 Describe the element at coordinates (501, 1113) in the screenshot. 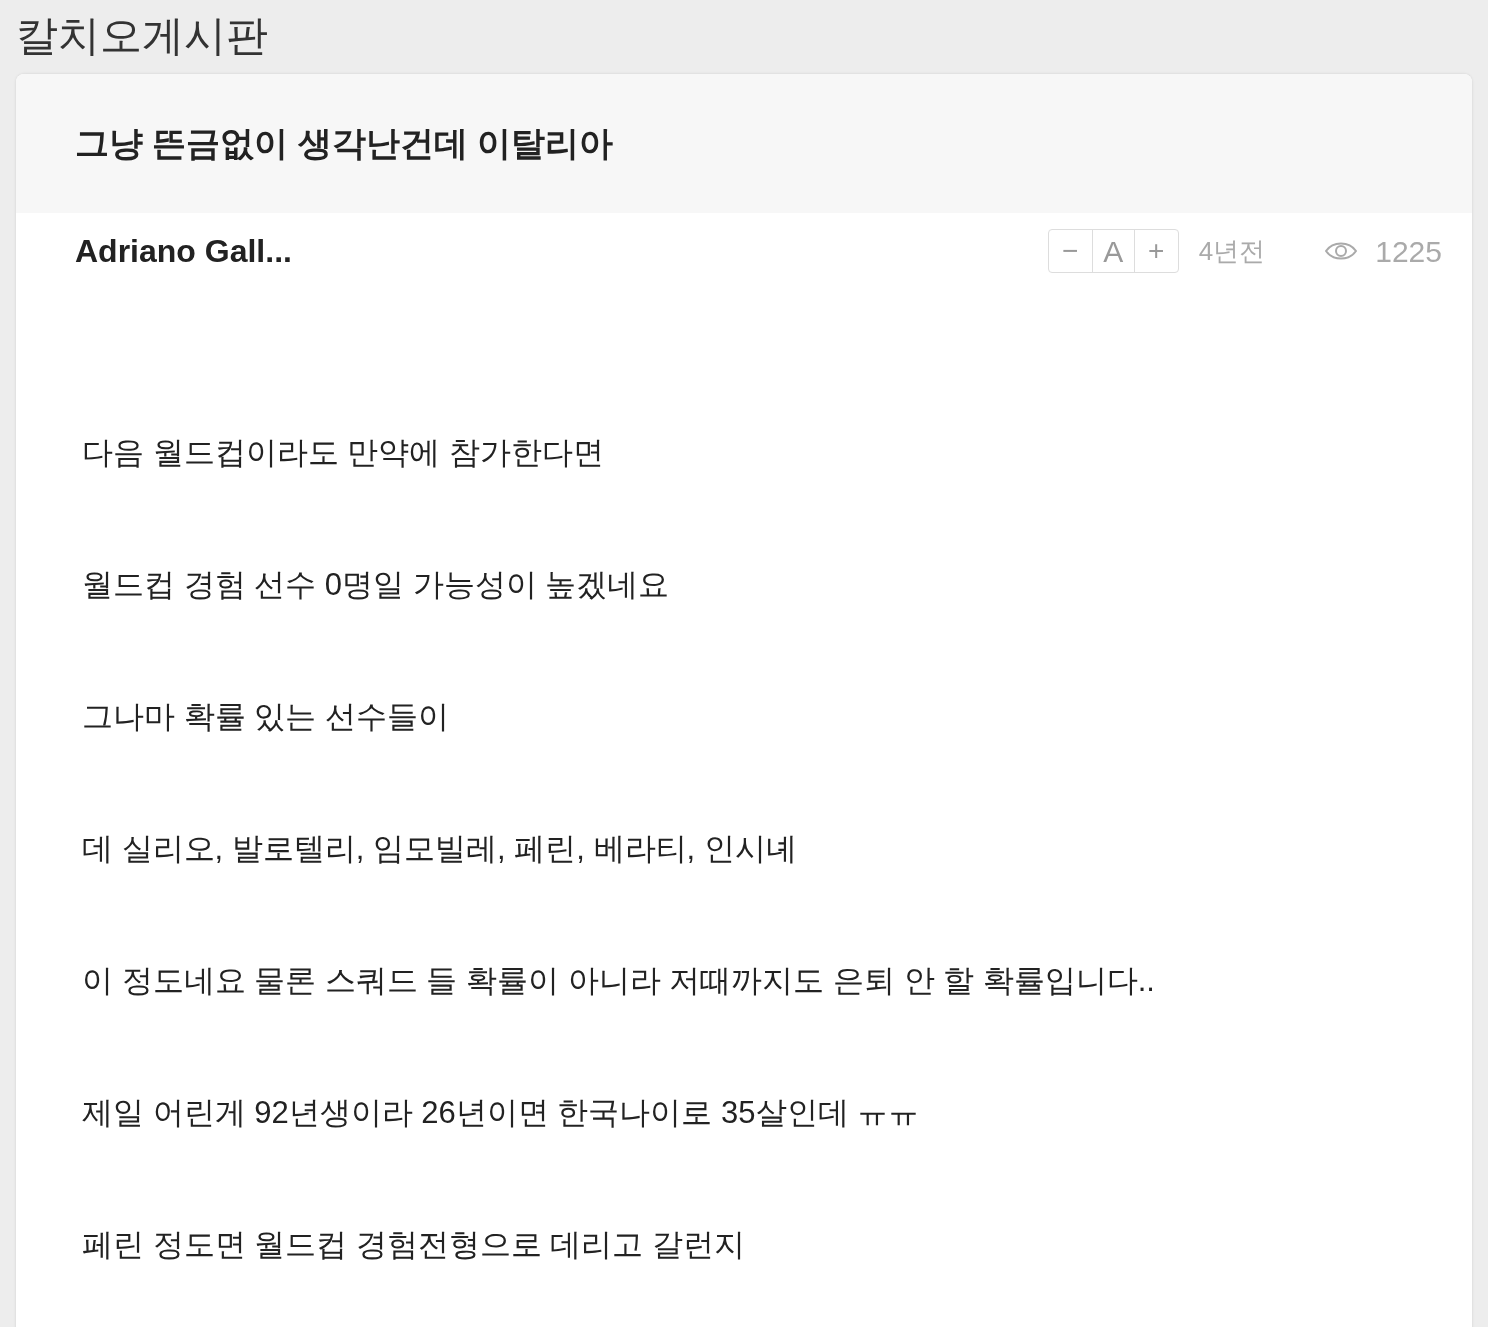

I see `post-paragraph: 제일 어린게 92년생이라 26년이면 한국나이로 35살인데 ㅠㅠ` at that location.